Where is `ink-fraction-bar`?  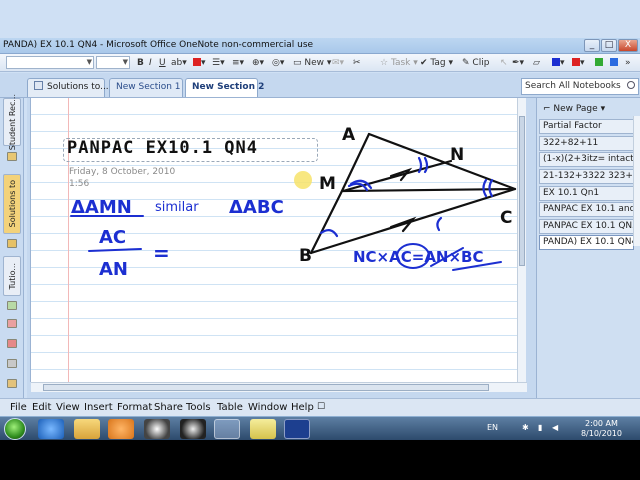 ink-fraction-bar is located at coordinates (115, 250).